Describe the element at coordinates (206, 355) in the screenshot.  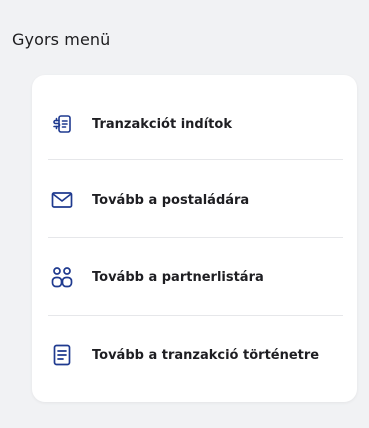
I see `transaction-history-label: Tovább a tranzakció történetre` at that location.